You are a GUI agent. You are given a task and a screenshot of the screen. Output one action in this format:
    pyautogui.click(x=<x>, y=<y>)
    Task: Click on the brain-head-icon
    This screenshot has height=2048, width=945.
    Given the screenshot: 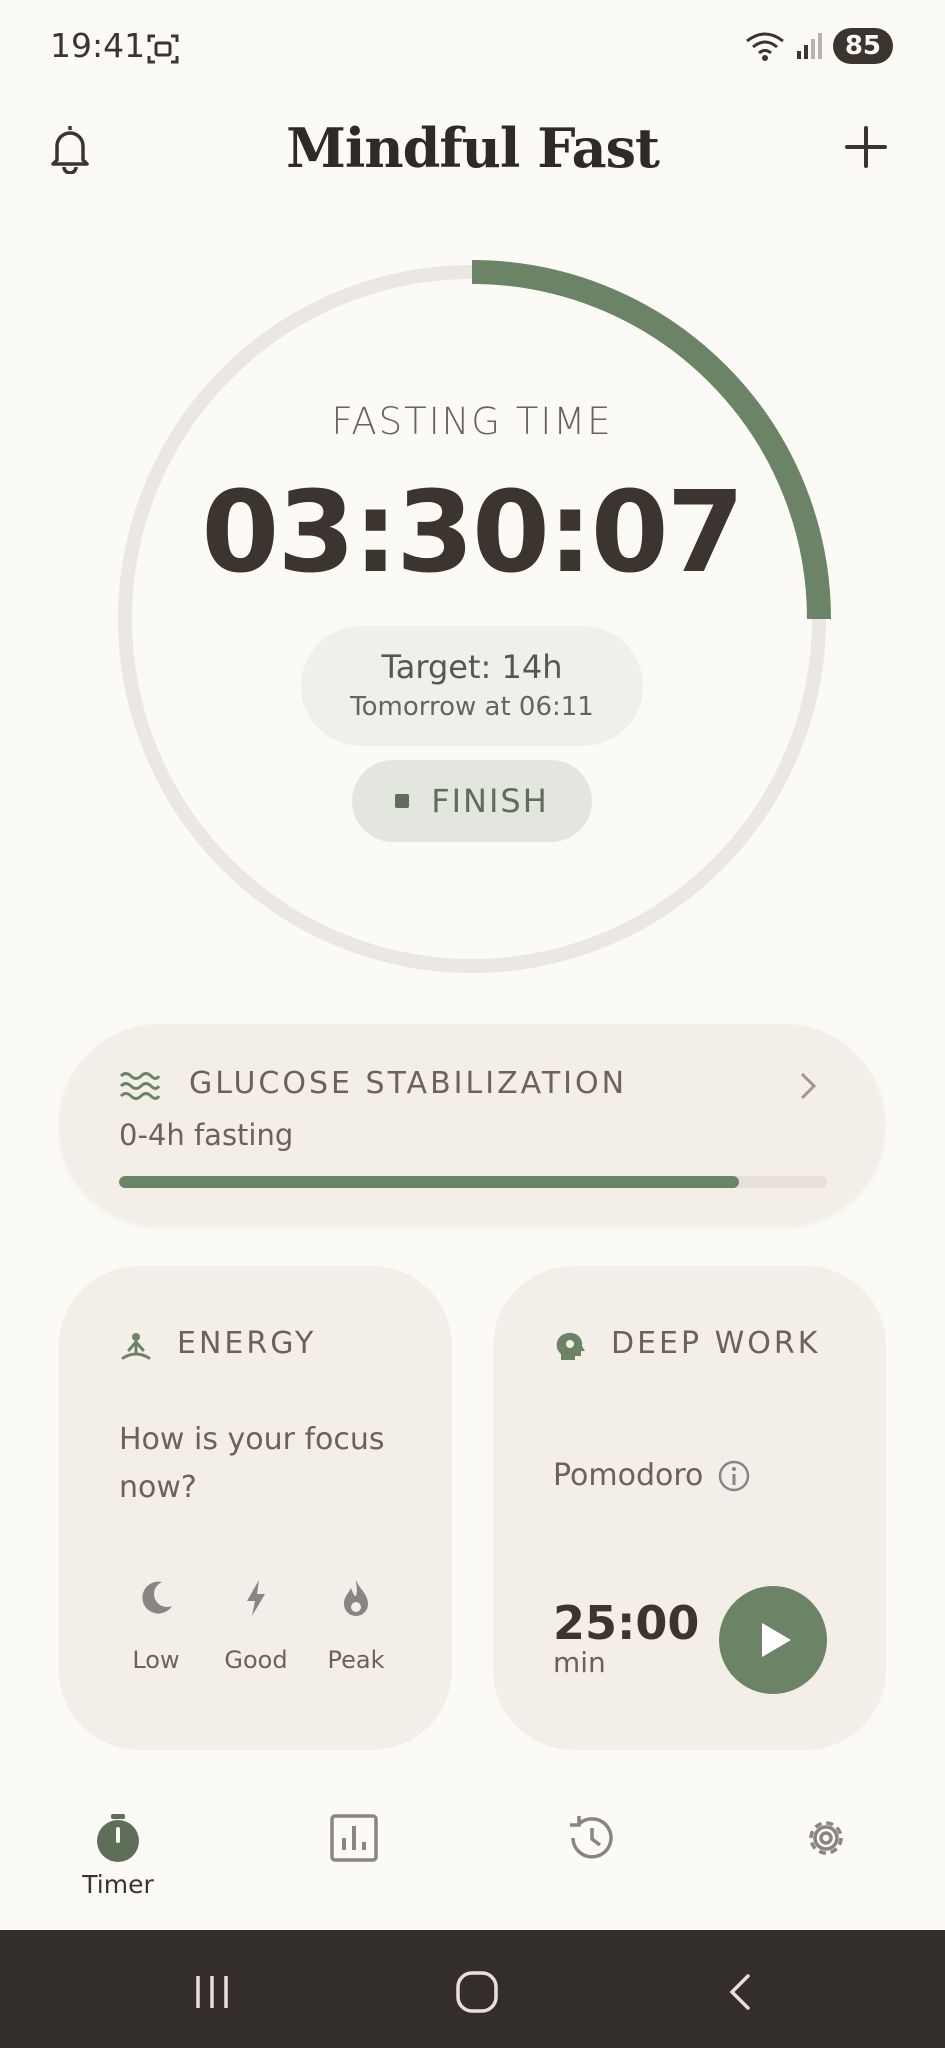 What is the action you would take?
    pyautogui.click(x=570, y=1346)
    